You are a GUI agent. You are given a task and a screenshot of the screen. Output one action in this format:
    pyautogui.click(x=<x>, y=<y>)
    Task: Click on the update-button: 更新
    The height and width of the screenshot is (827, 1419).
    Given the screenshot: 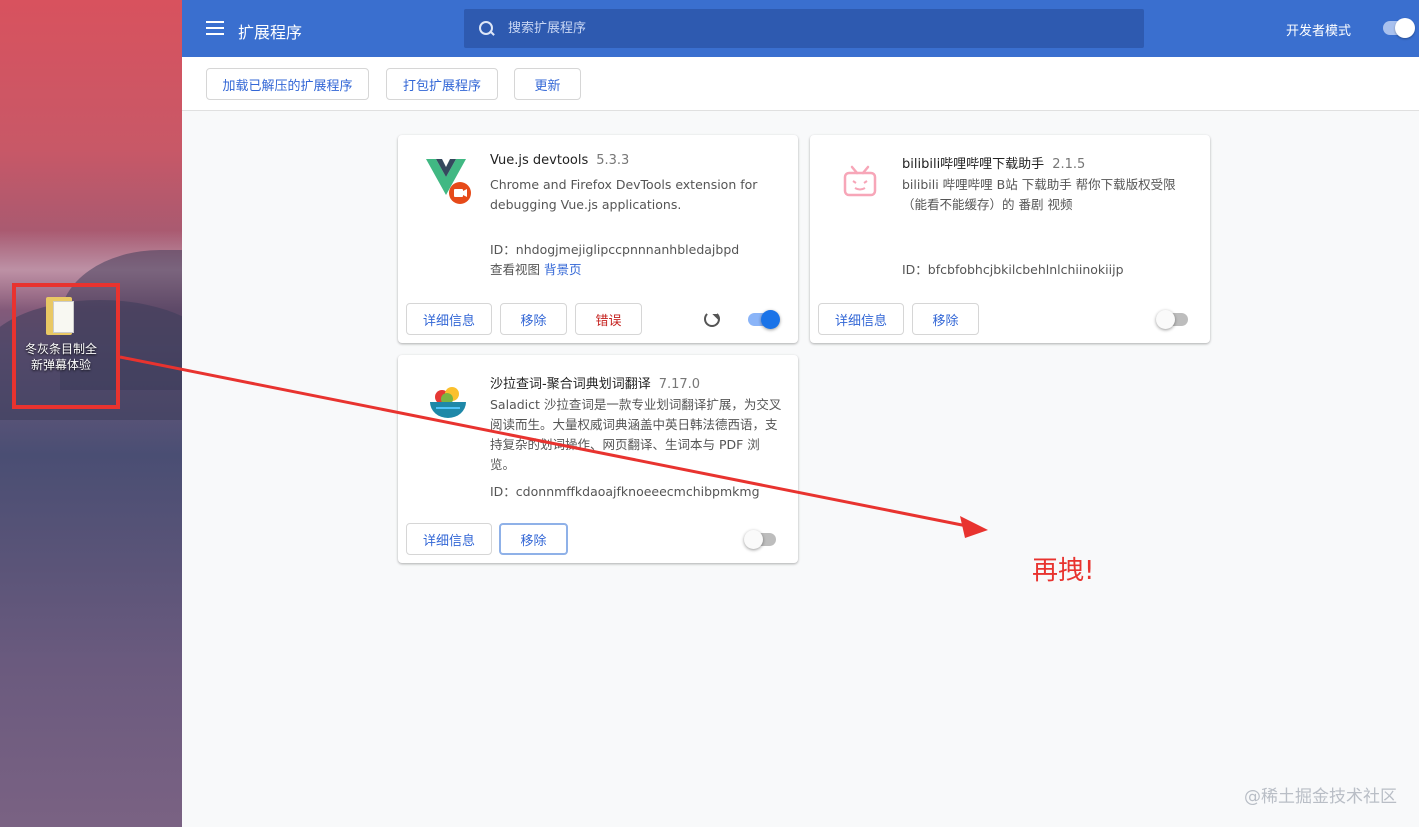 What is the action you would take?
    pyautogui.click(x=547, y=84)
    